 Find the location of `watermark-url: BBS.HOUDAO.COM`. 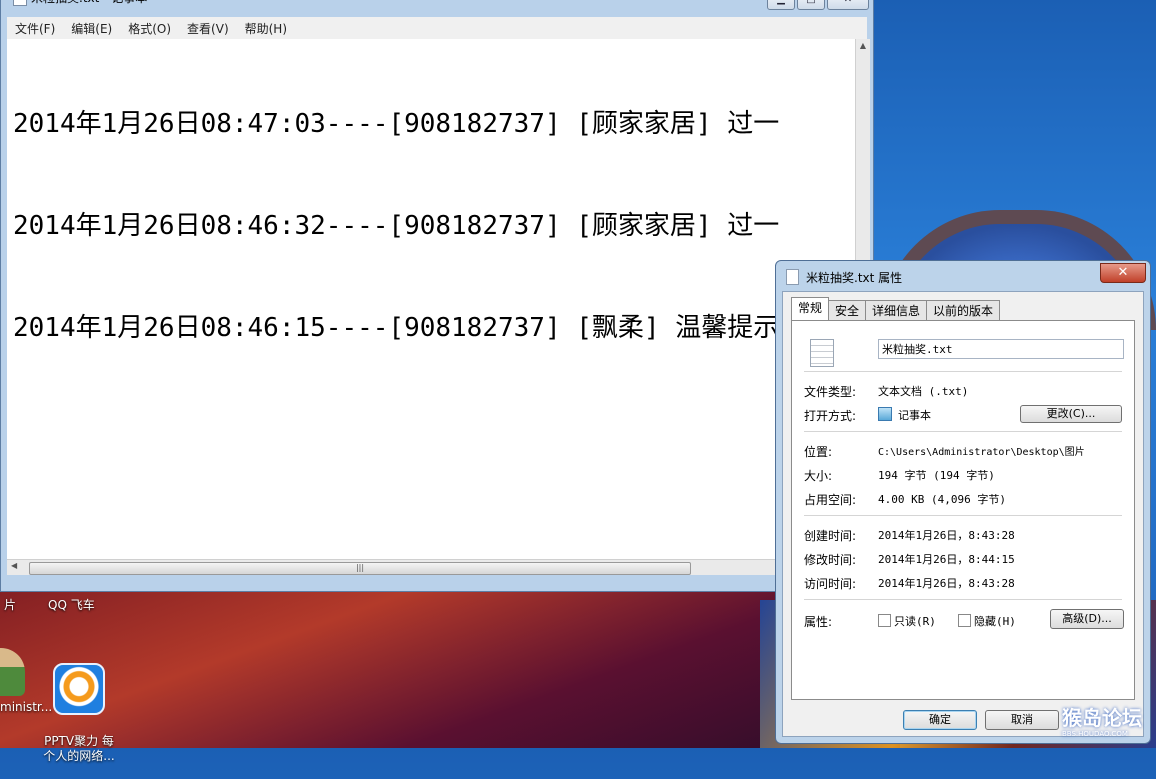

watermark-url: BBS.HOUDAO.COM is located at coordinates (1095, 734).